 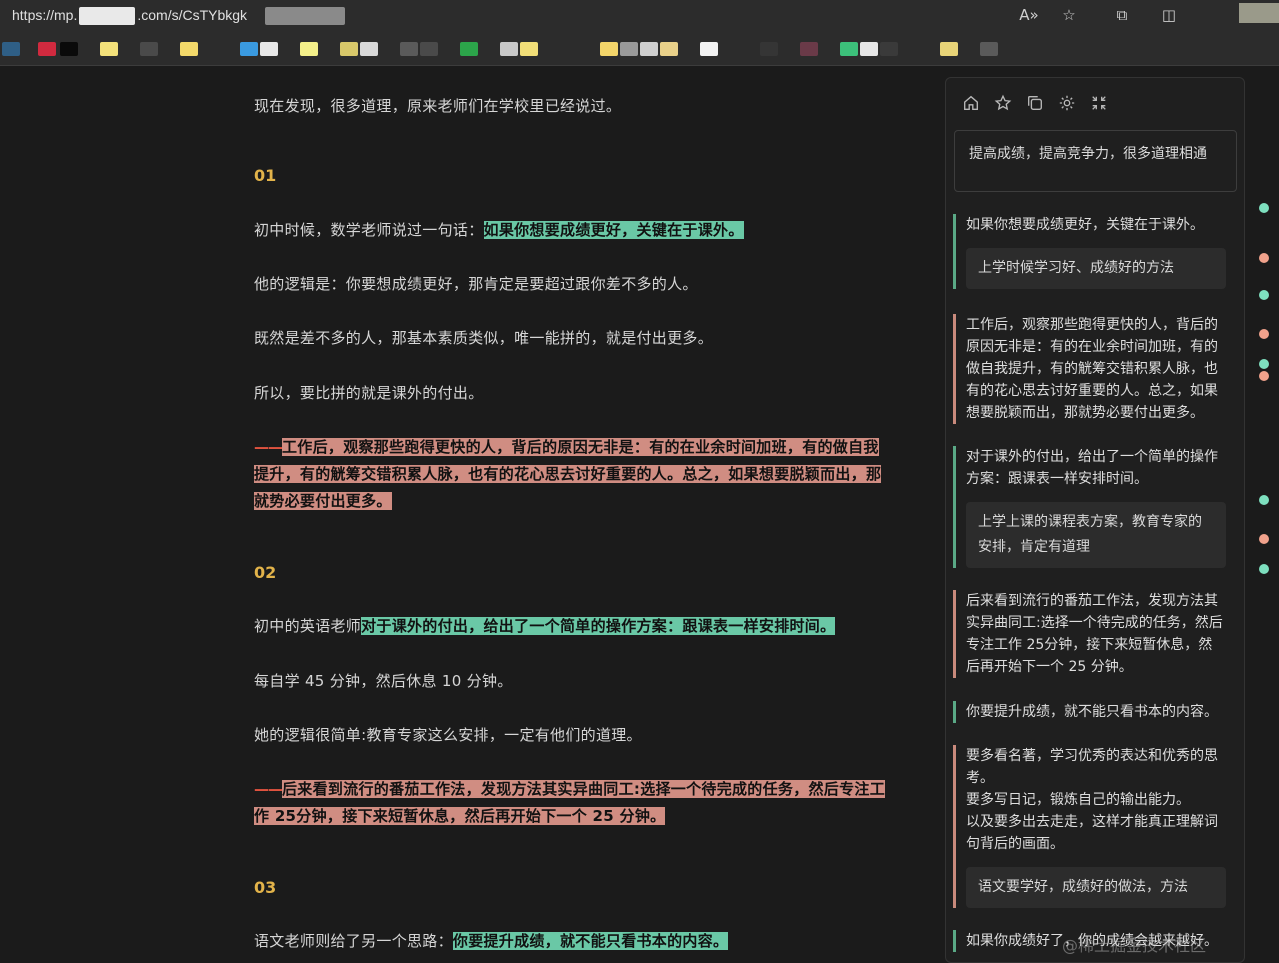 What do you see at coordinates (438, 106) in the screenshot?
I see `intro-paragraph: 现在发现，很多道理，原来老师们在学校里已经说过。` at bounding box center [438, 106].